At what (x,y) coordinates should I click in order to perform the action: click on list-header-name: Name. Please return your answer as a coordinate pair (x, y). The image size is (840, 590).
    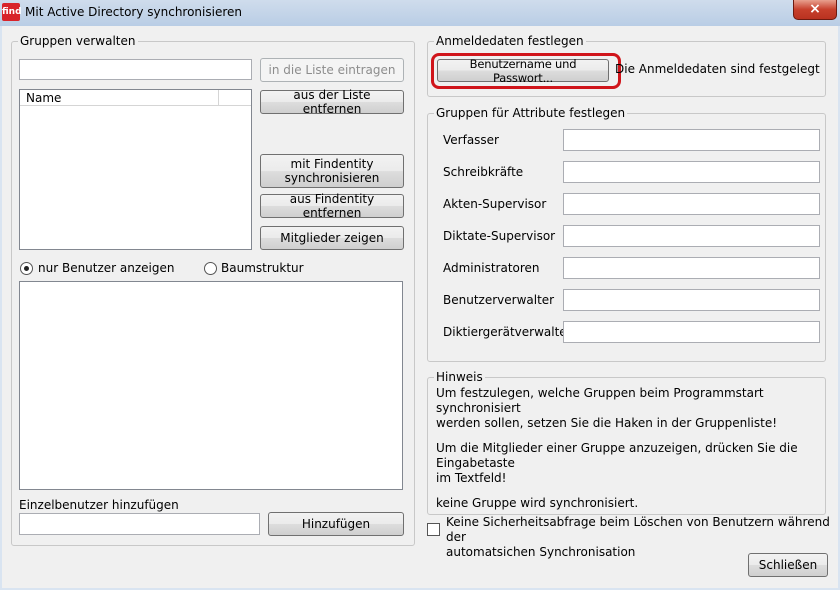
    Looking at the image, I should click on (43, 98).